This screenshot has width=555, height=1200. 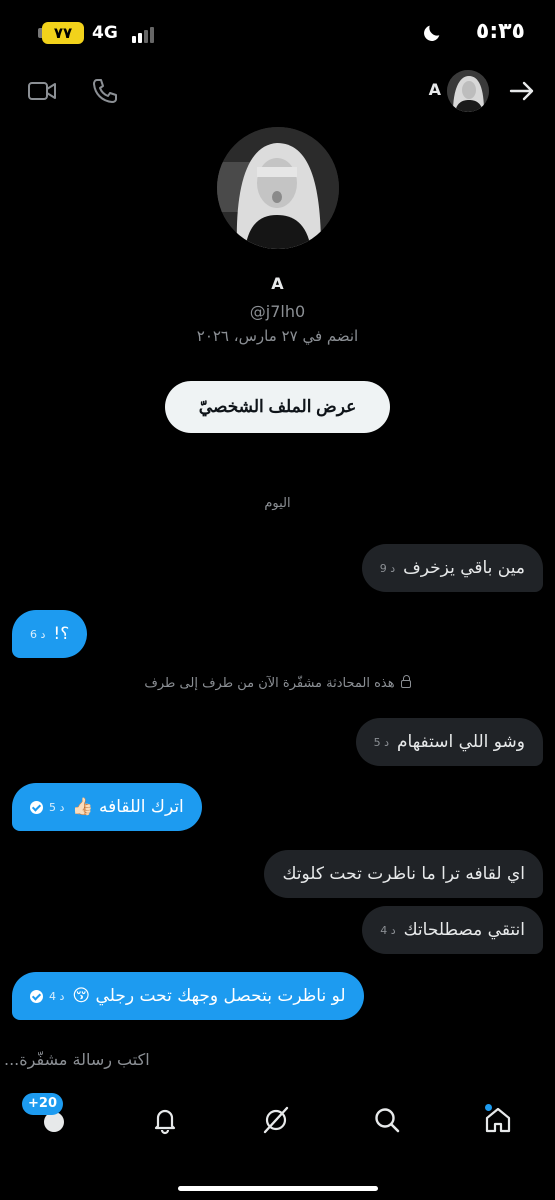 What do you see at coordinates (277, 92) in the screenshot?
I see `conversation-header: A` at bounding box center [277, 92].